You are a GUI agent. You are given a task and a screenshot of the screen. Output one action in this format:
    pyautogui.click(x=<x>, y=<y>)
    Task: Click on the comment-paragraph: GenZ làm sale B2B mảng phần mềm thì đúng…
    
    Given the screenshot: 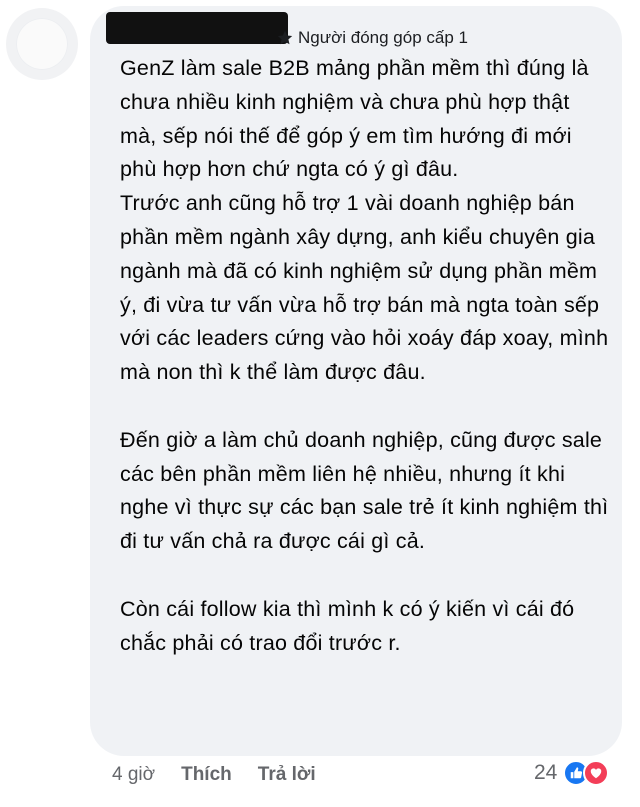 What is the action you would take?
    pyautogui.click(x=357, y=119)
    